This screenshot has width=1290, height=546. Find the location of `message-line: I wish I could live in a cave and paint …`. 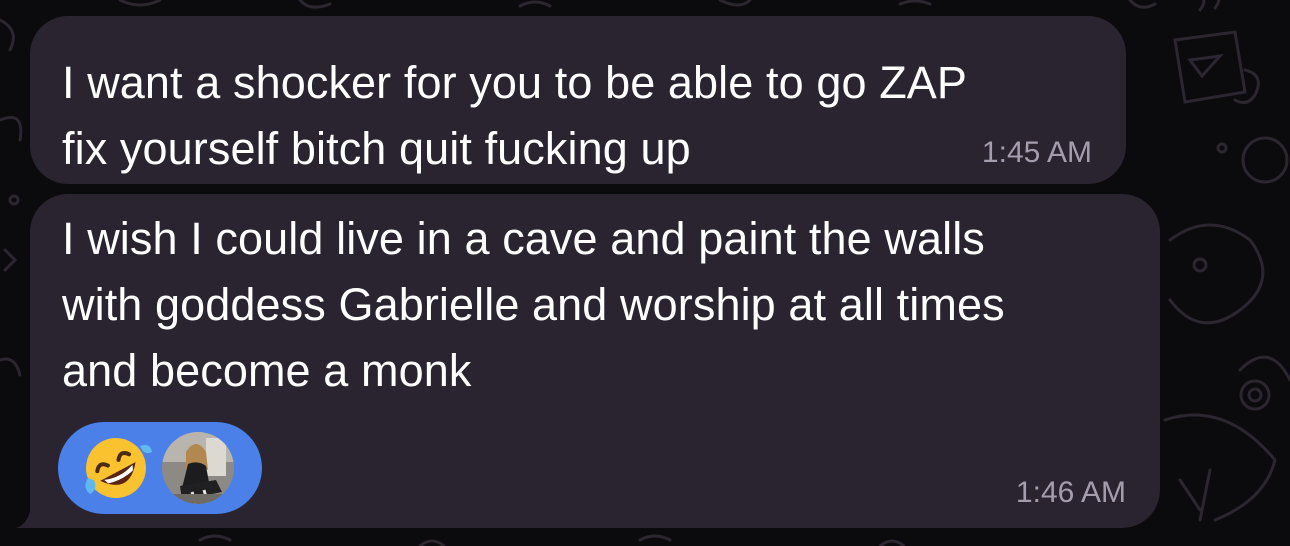

message-line: I wish I could live in a cave and paint … is located at coordinates (523, 238).